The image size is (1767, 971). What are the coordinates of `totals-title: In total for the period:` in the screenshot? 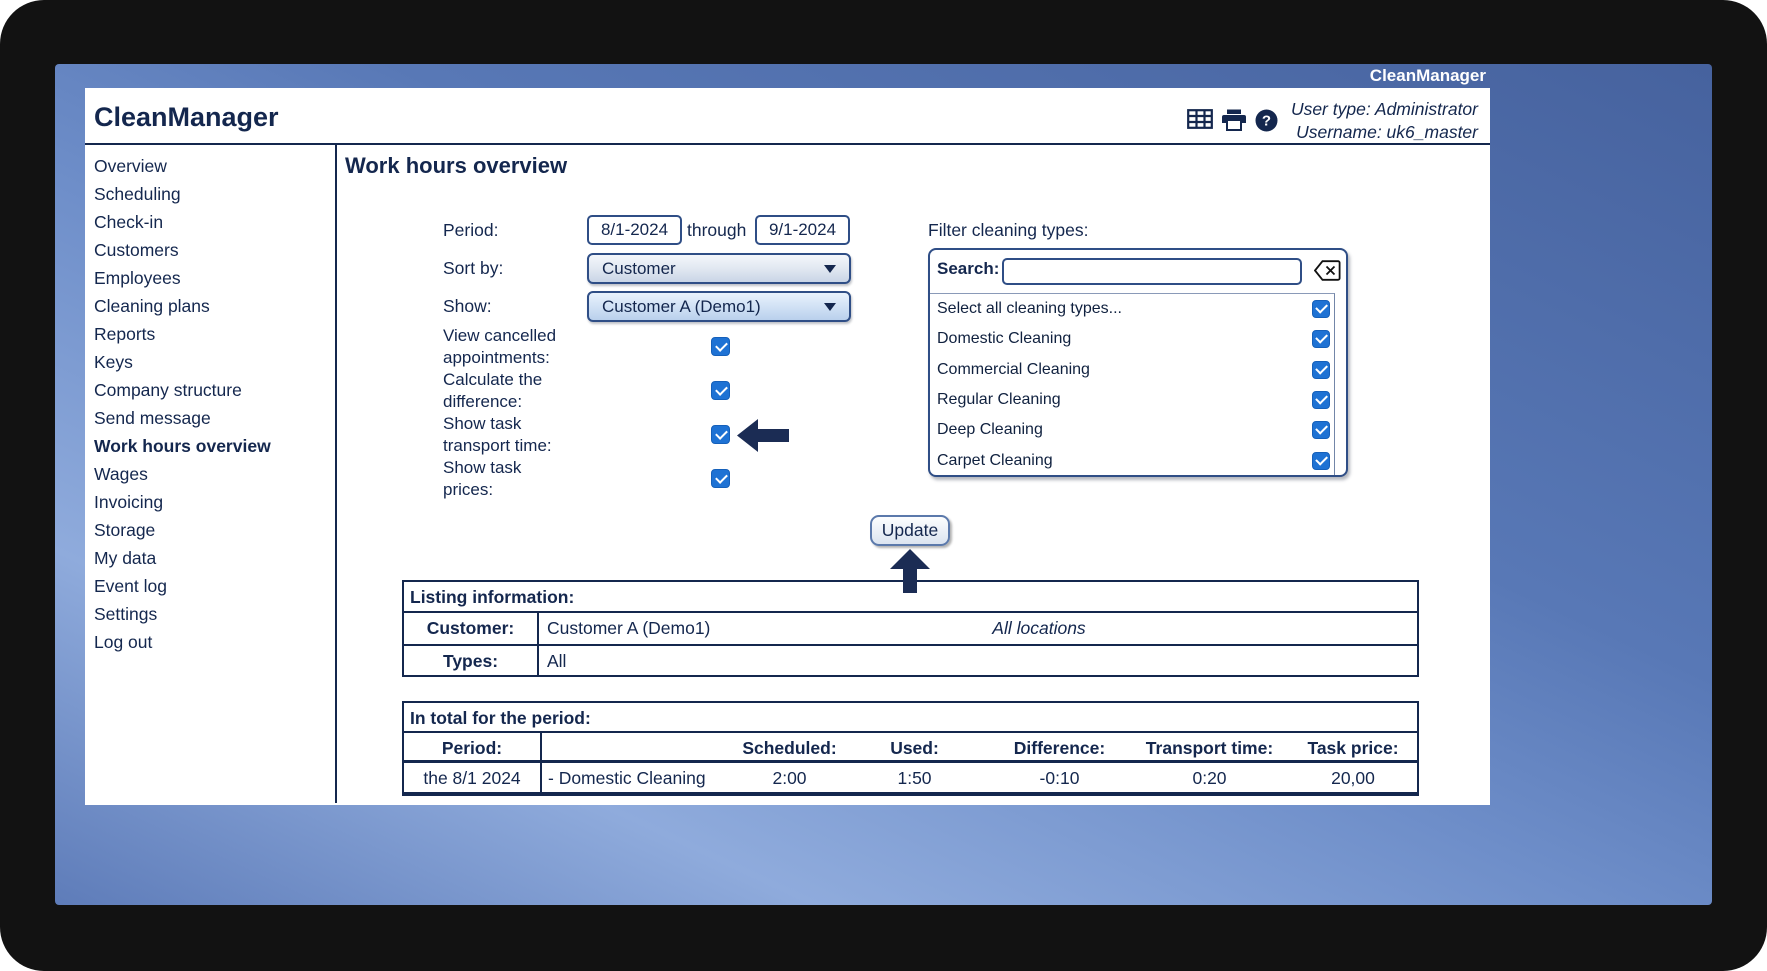 It's located at (910, 718).